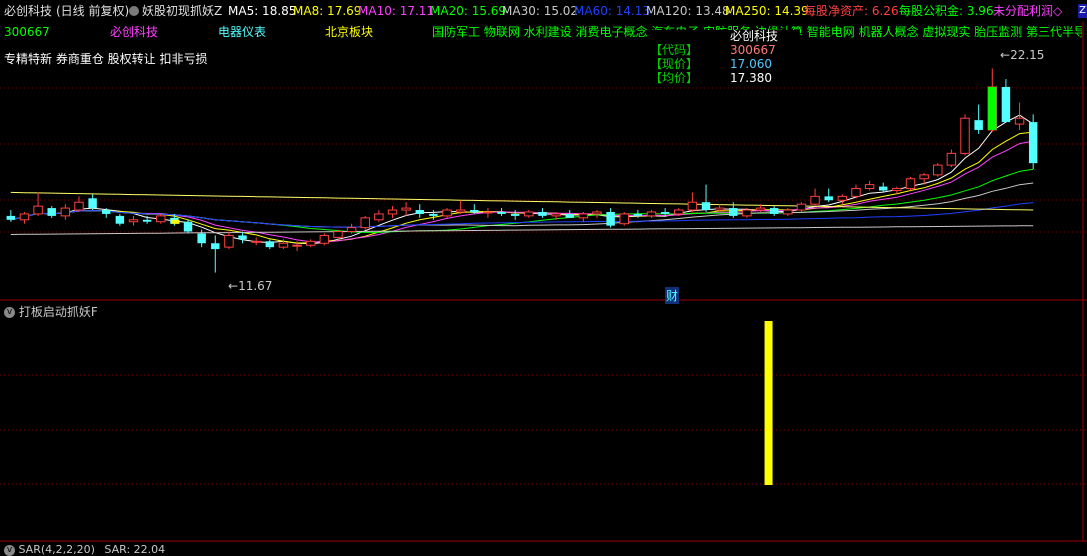  I want to click on sub-panel-title: 打板启动抓妖F, so click(58, 312).